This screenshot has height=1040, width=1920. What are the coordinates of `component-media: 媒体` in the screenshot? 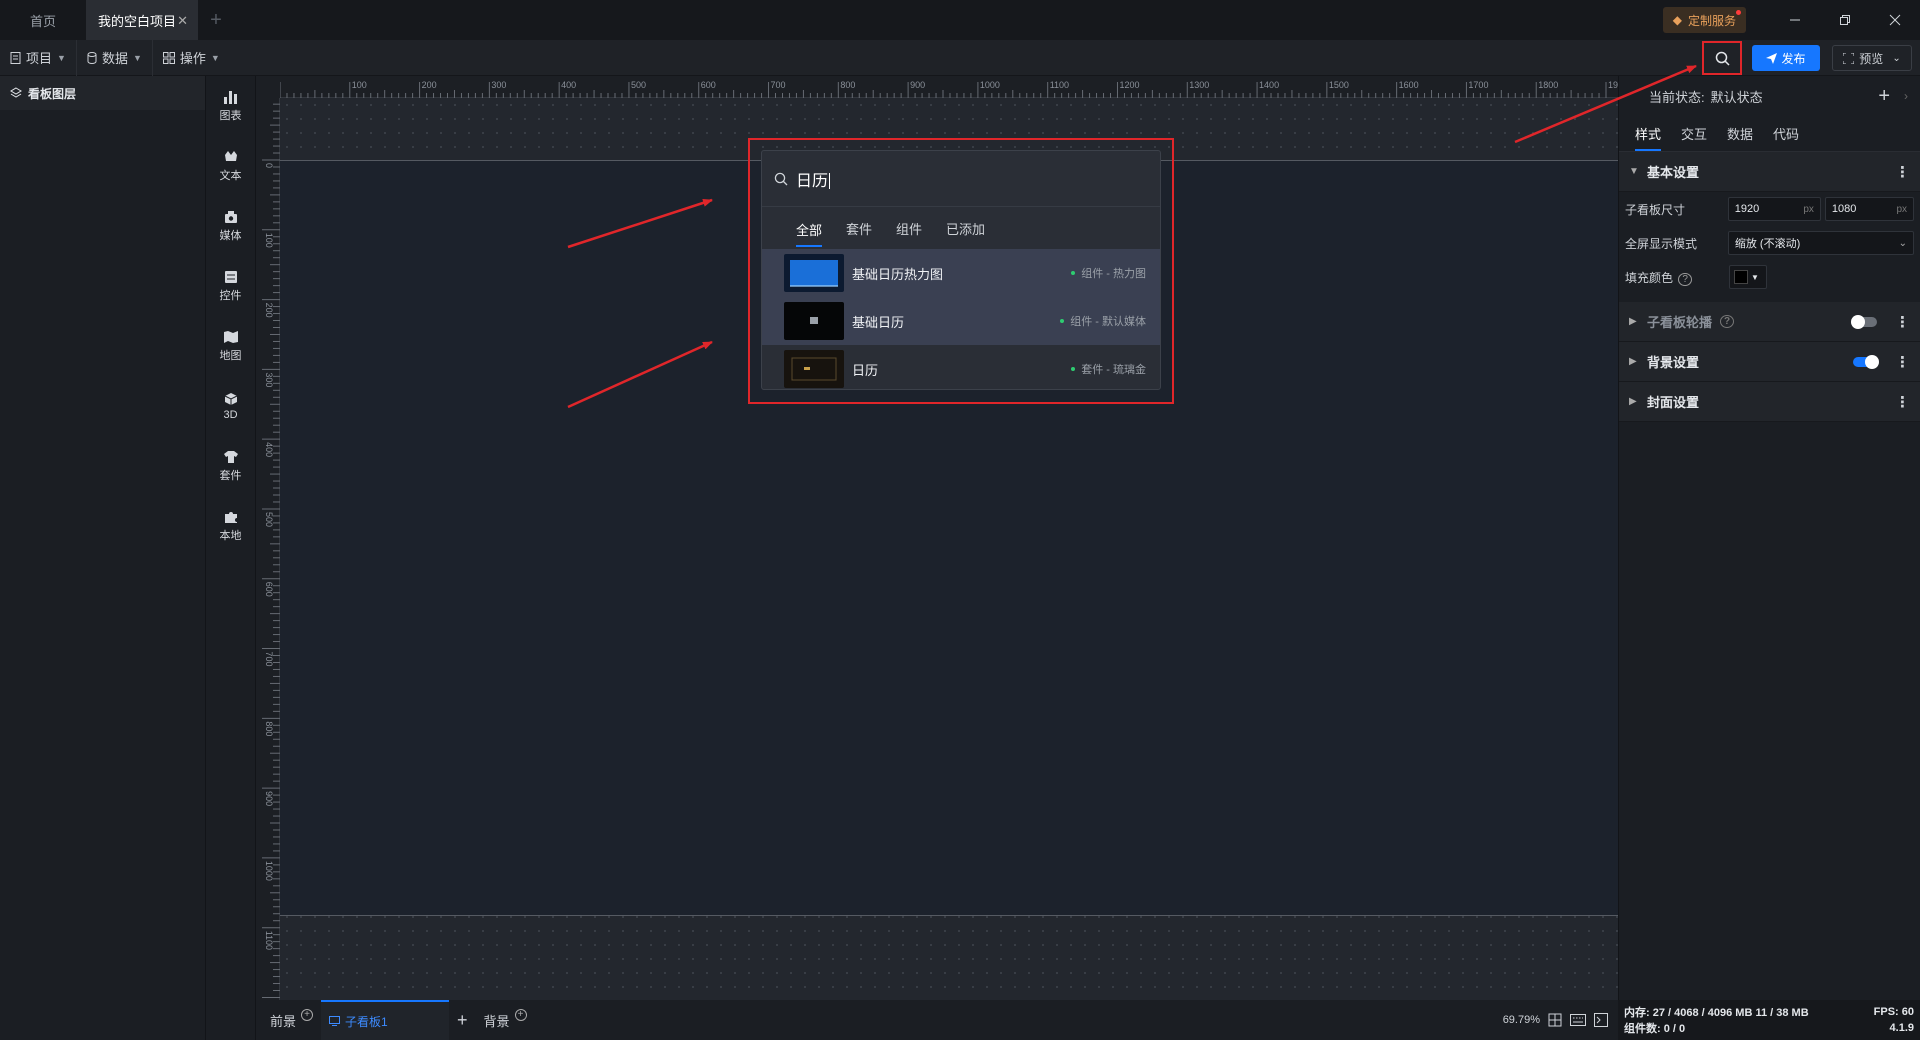 It's located at (230, 226).